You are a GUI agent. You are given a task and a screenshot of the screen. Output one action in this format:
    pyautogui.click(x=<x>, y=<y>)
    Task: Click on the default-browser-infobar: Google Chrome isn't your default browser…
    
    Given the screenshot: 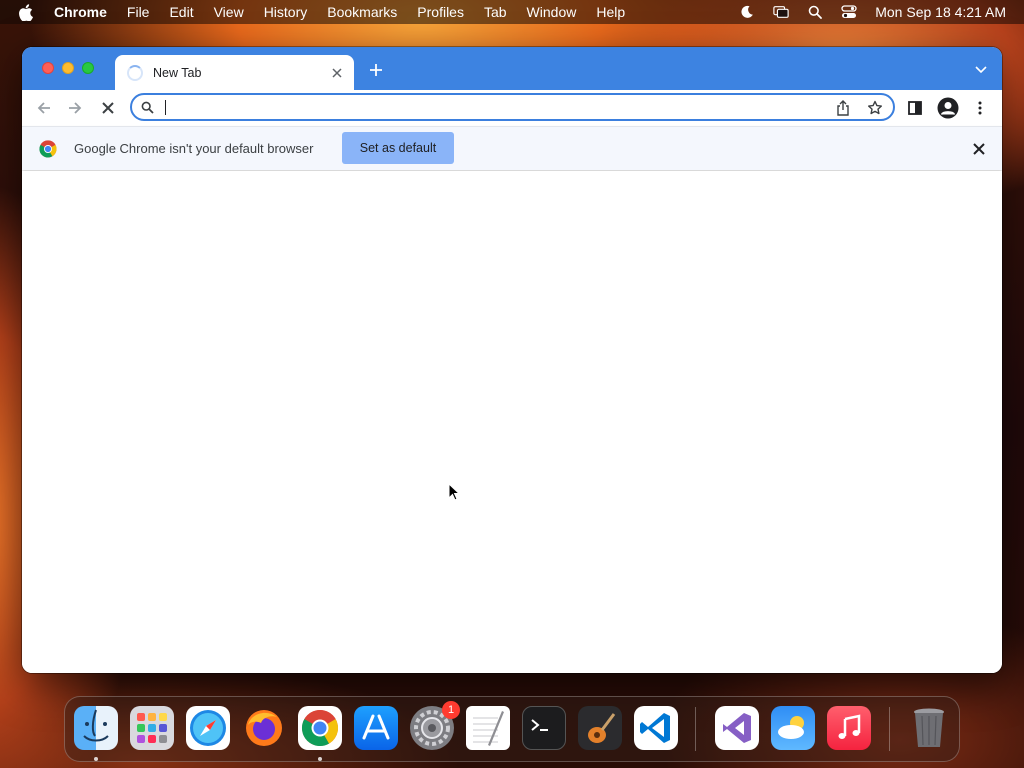 What is the action you would take?
    pyautogui.click(x=512, y=148)
    